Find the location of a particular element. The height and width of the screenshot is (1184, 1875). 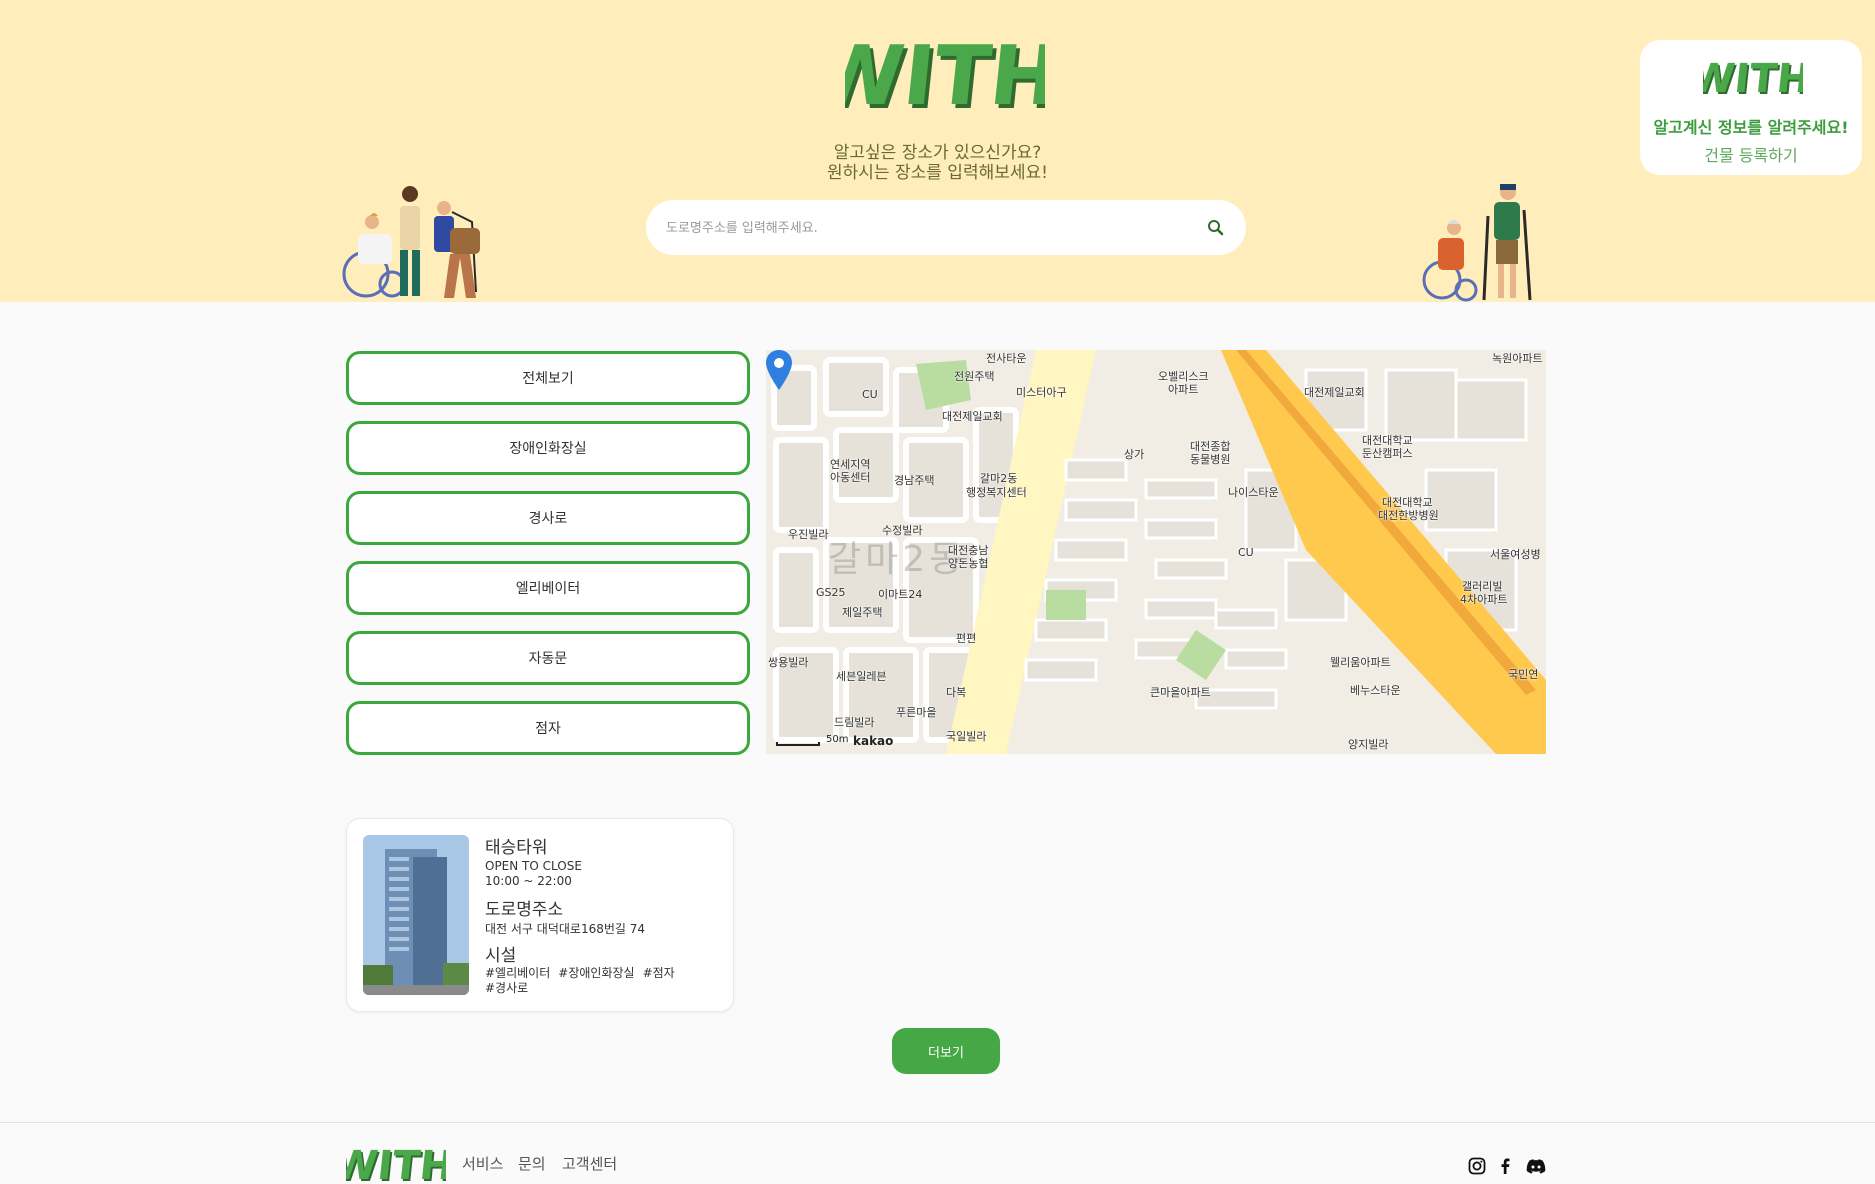

search-bar is located at coordinates (946, 227).